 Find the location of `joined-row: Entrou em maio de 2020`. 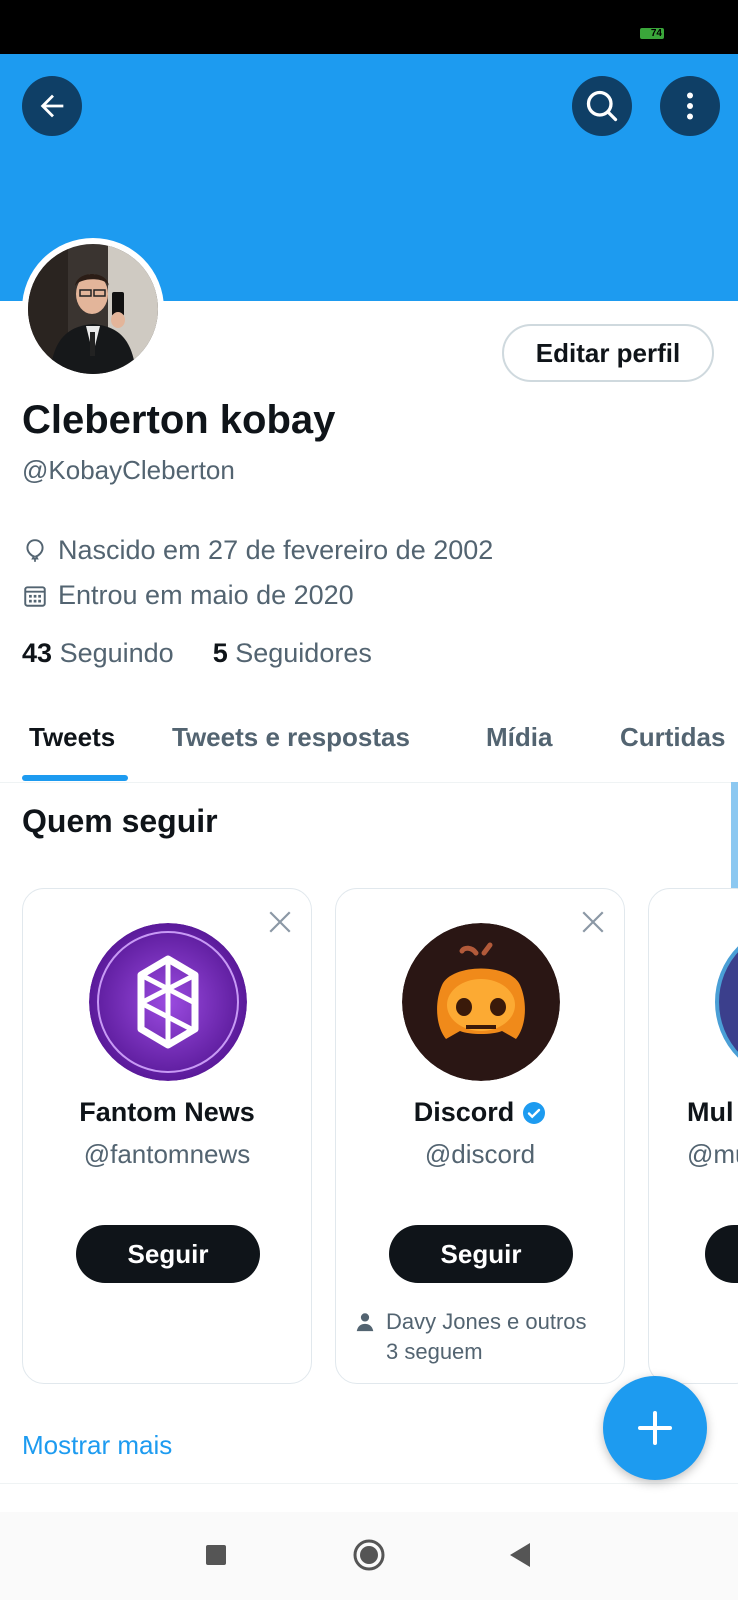

joined-row: Entrou em maio de 2020 is located at coordinates (188, 595).